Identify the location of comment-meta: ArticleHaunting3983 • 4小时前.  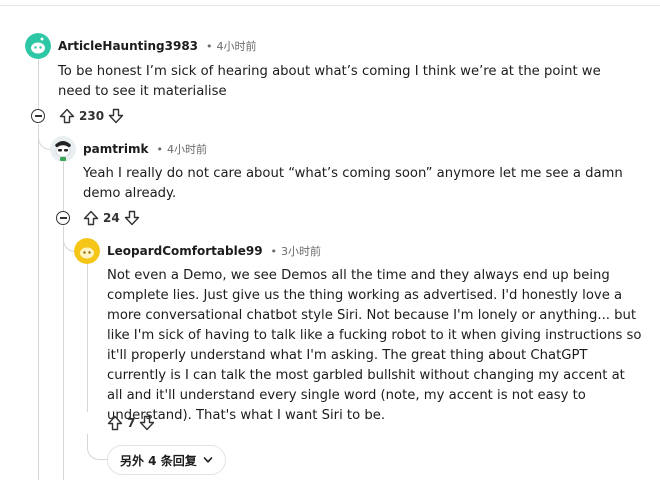
(157, 46).